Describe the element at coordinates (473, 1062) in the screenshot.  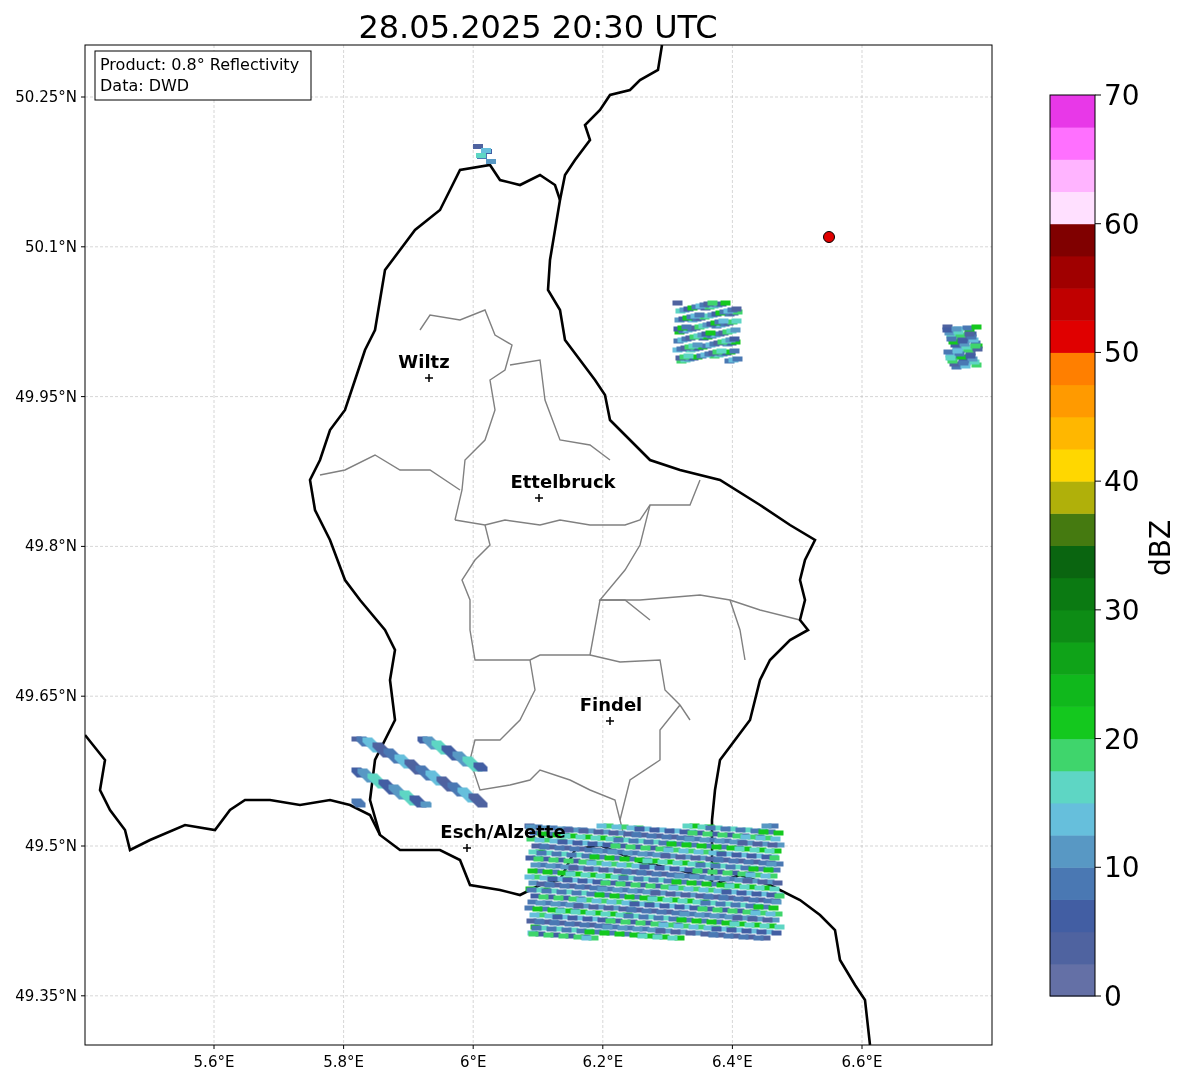
I see `x-tick-label: 6°E` at that location.